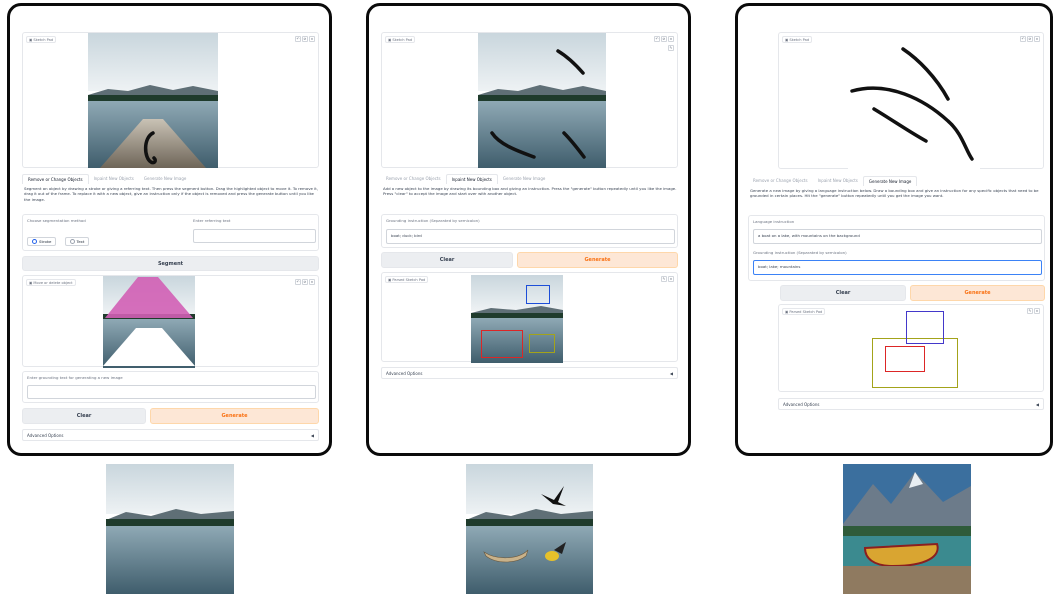 Image resolution: width=1055 pixels, height=594 pixels. I want to click on bbox-mountains, so click(925, 327).